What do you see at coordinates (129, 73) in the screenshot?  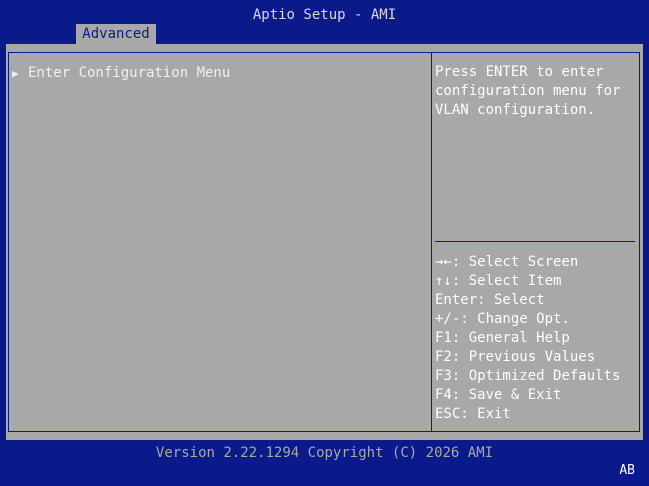 I see `menu-item-label: Enter Configuration Menu` at bounding box center [129, 73].